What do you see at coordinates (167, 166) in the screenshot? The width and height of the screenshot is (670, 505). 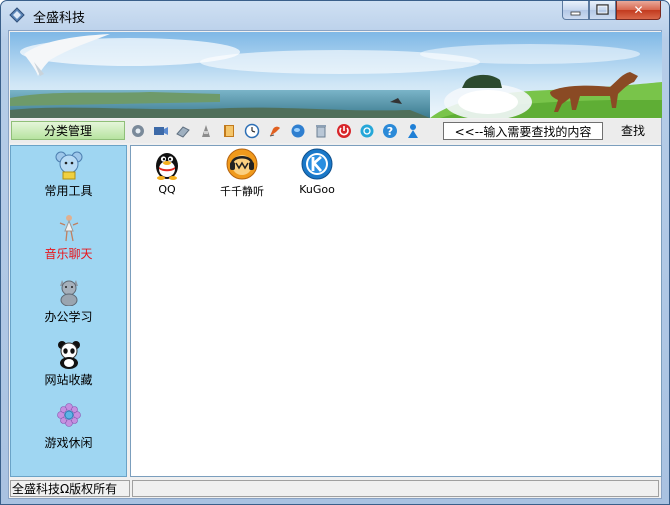 I see `qq-penguin-icon` at bounding box center [167, 166].